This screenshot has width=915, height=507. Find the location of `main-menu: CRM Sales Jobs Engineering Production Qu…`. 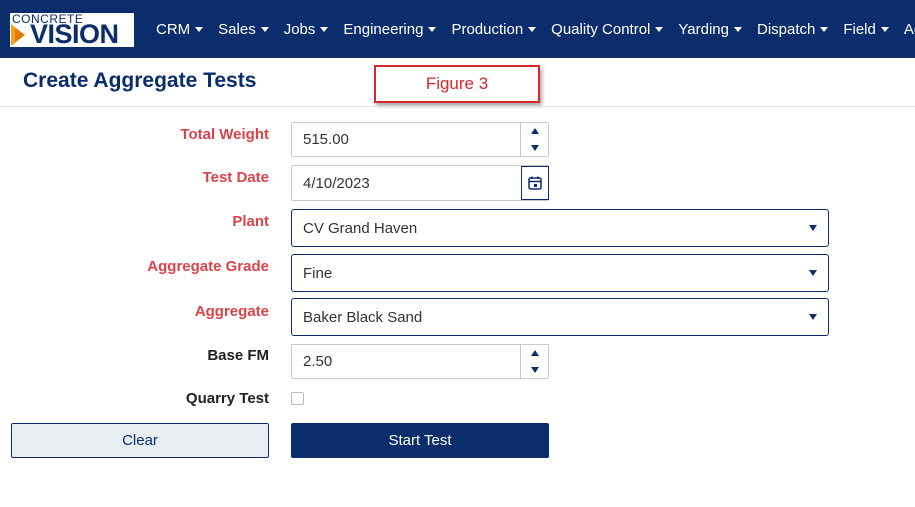

main-menu: CRM Sales Jobs Engineering Production Qu… is located at coordinates (535, 29).